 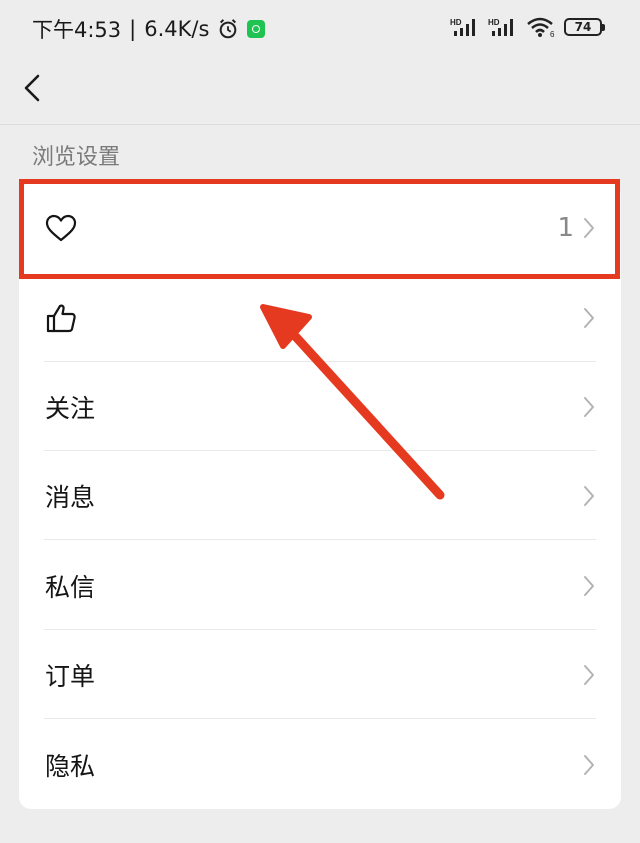 I want to click on app-notification-icon, so click(x=256, y=29).